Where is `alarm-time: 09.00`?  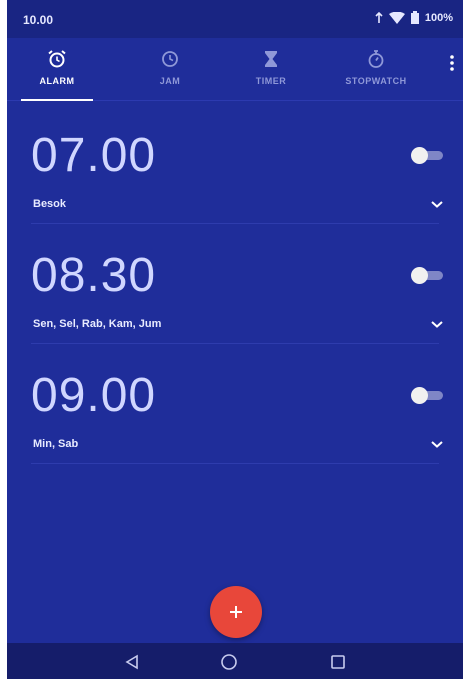
alarm-time: 09.00 is located at coordinates (93, 395).